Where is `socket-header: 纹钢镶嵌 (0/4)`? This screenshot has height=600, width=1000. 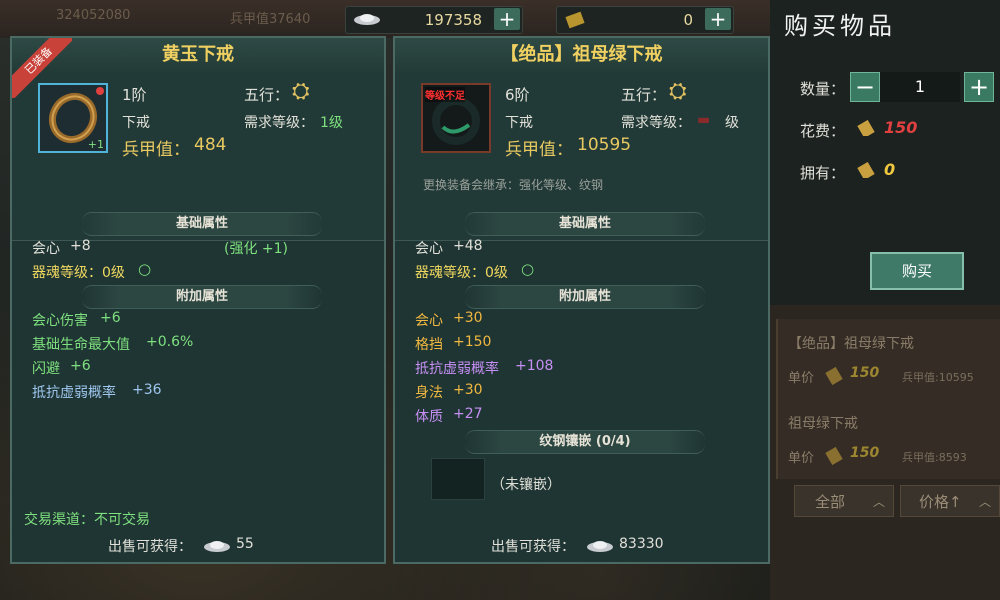 socket-header: 纹钢镶嵌 (0/4) is located at coordinates (585, 442).